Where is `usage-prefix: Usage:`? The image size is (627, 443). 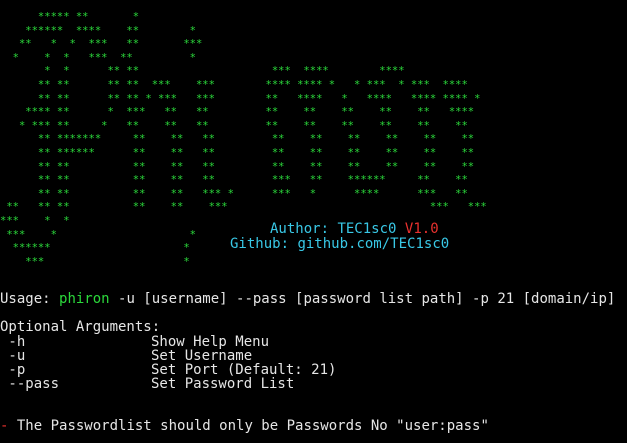 usage-prefix: Usage: is located at coordinates (30, 299).